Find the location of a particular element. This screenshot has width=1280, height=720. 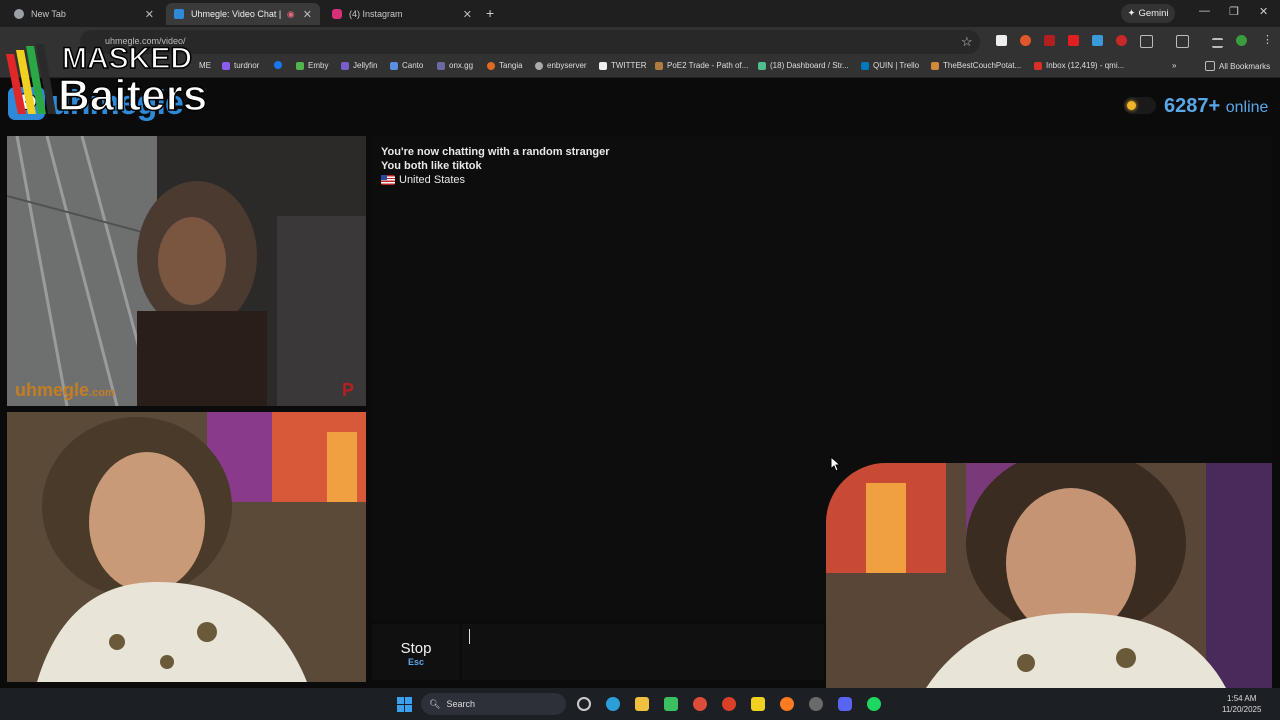

bookmark-label: QUIN | Trello is located at coordinates (896, 65).